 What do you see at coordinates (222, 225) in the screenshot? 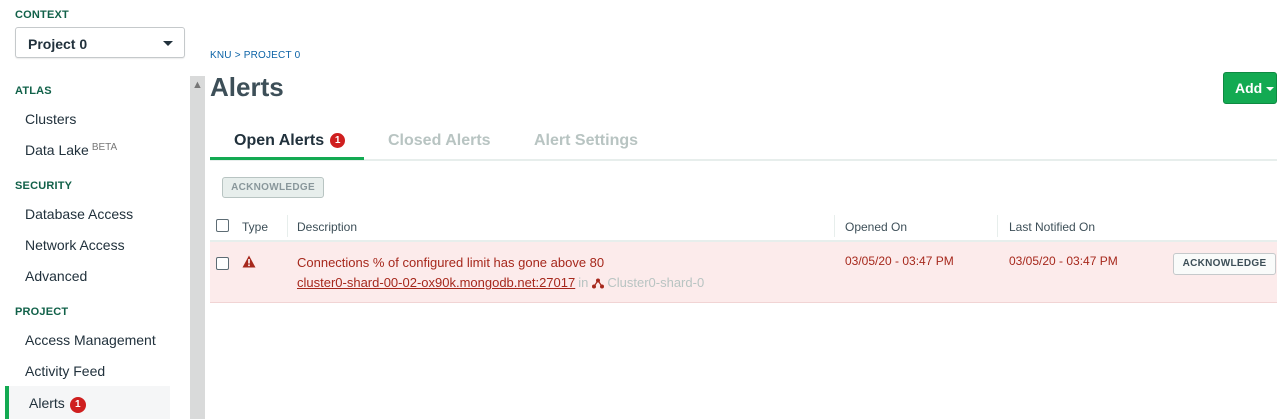
I see `select-all-checkbox` at bounding box center [222, 225].